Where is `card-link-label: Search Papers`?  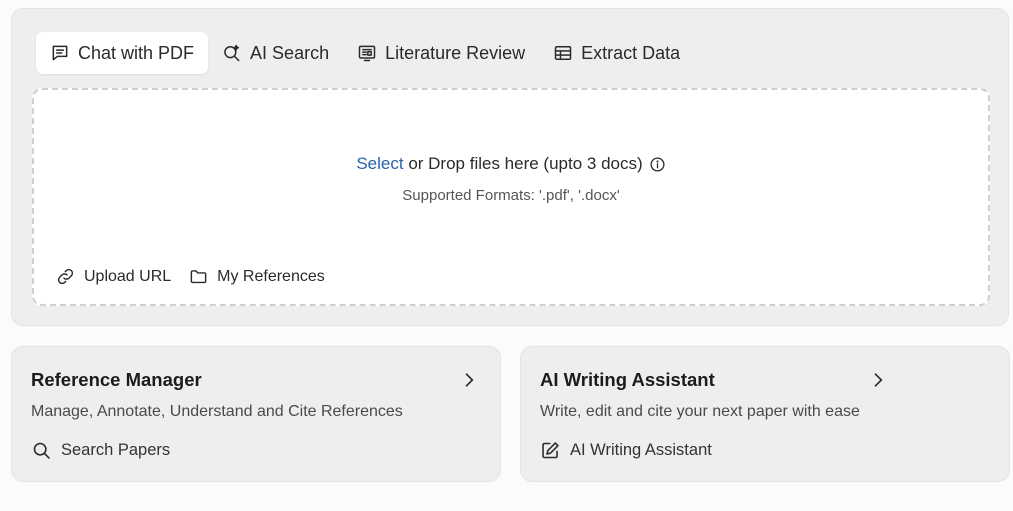 card-link-label: Search Papers is located at coordinates (116, 450).